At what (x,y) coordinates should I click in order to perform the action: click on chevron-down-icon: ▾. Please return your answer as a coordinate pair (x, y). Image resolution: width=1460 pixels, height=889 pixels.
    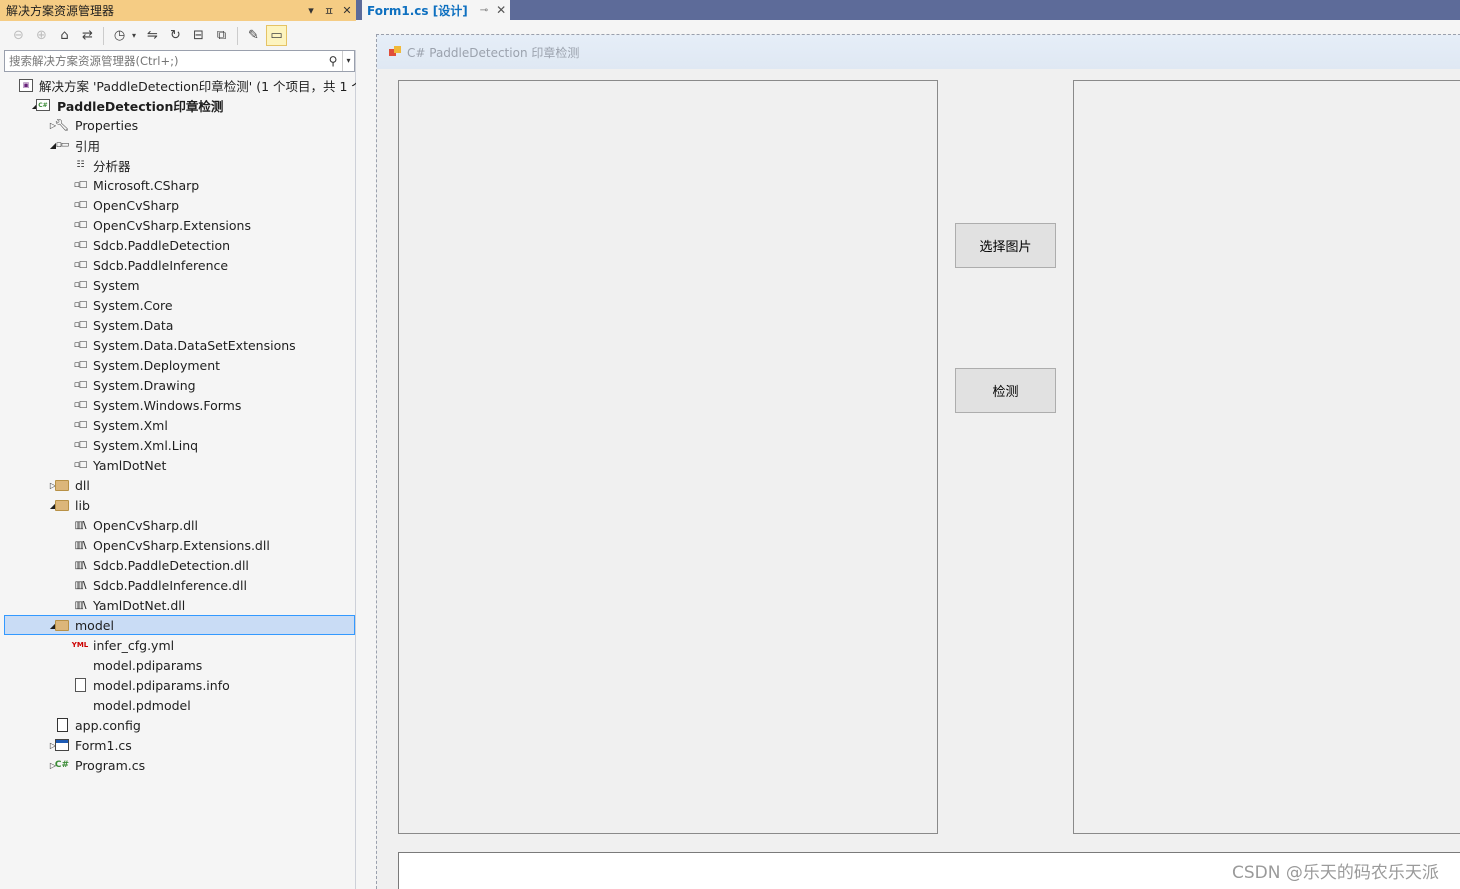
    Looking at the image, I should click on (136, 35).